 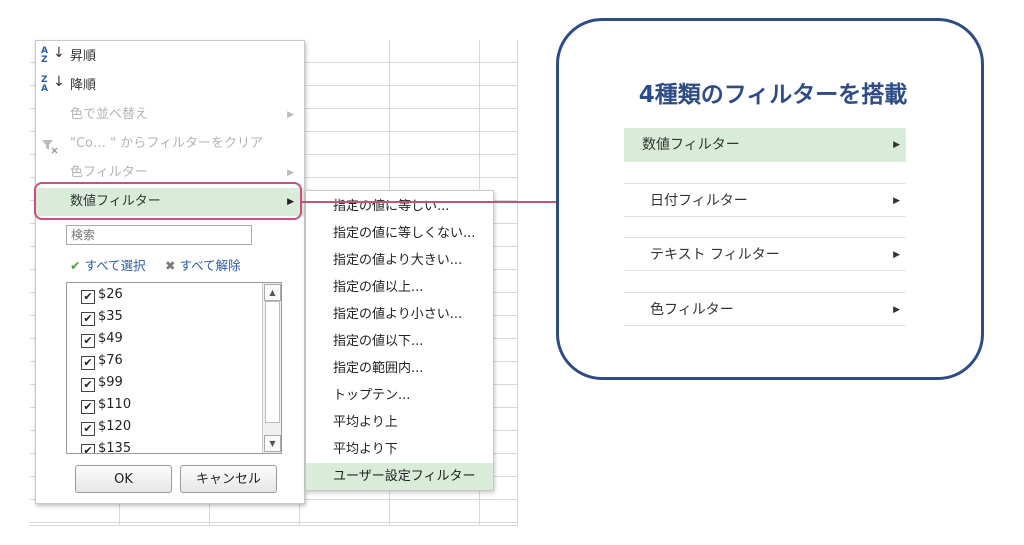 I want to click on callout-title: 4種類のフィルターを搭載, so click(x=773, y=95).